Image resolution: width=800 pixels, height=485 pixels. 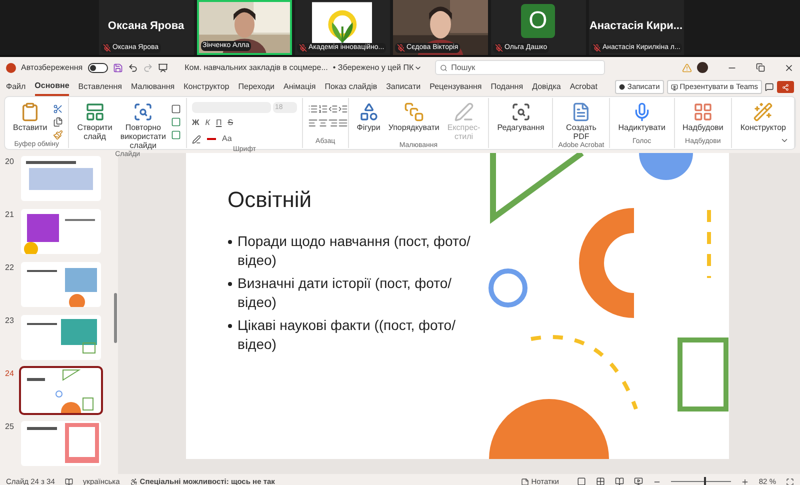 What do you see at coordinates (196, 139) in the screenshot?
I see `highlight-icon` at bounding box center [196, 139].